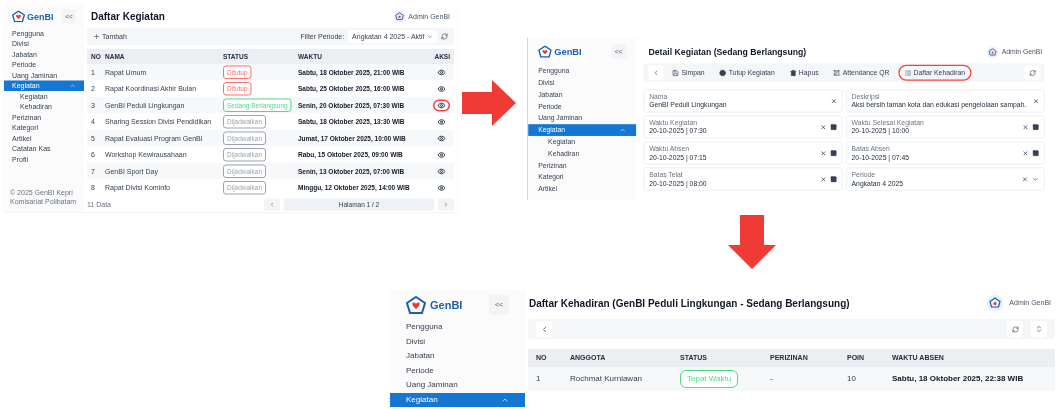 This screenshot has height=409, width=1059. What do you see at coordinates (539, 379) in the screenshot?
I see `table-cell-text: 1` at bounding box center [539, 379].